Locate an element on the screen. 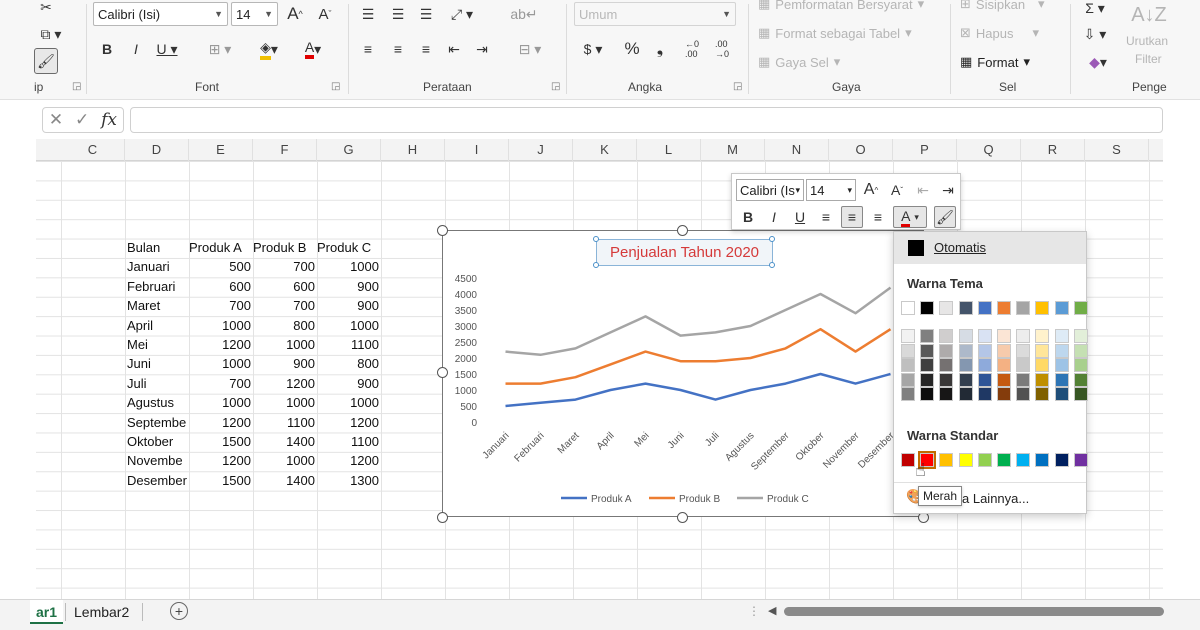 Image resolution: width=1200 pixels, height=630 pixels. add-sheet-button: + is located at coordinates (179, 611).